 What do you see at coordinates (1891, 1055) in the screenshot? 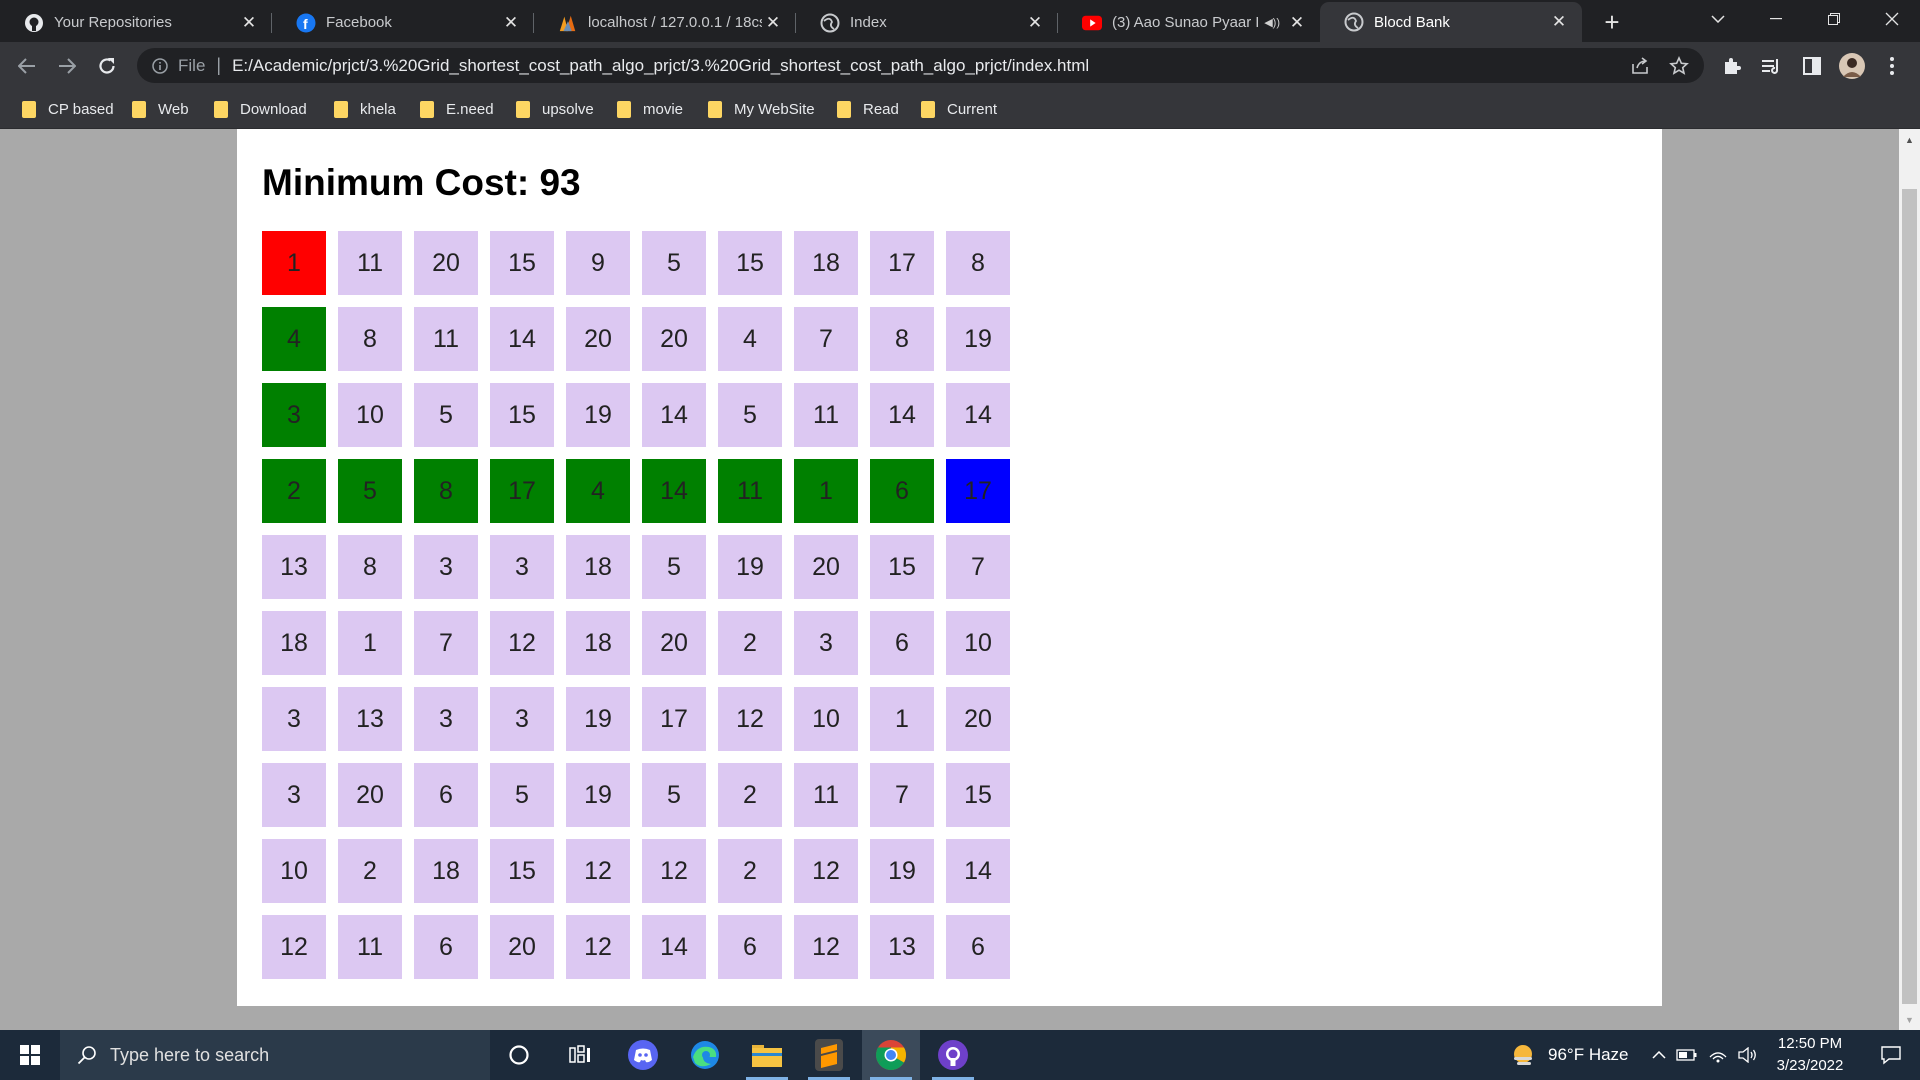
I see `notification-center-icon` at bounding box center [1891, 1055].